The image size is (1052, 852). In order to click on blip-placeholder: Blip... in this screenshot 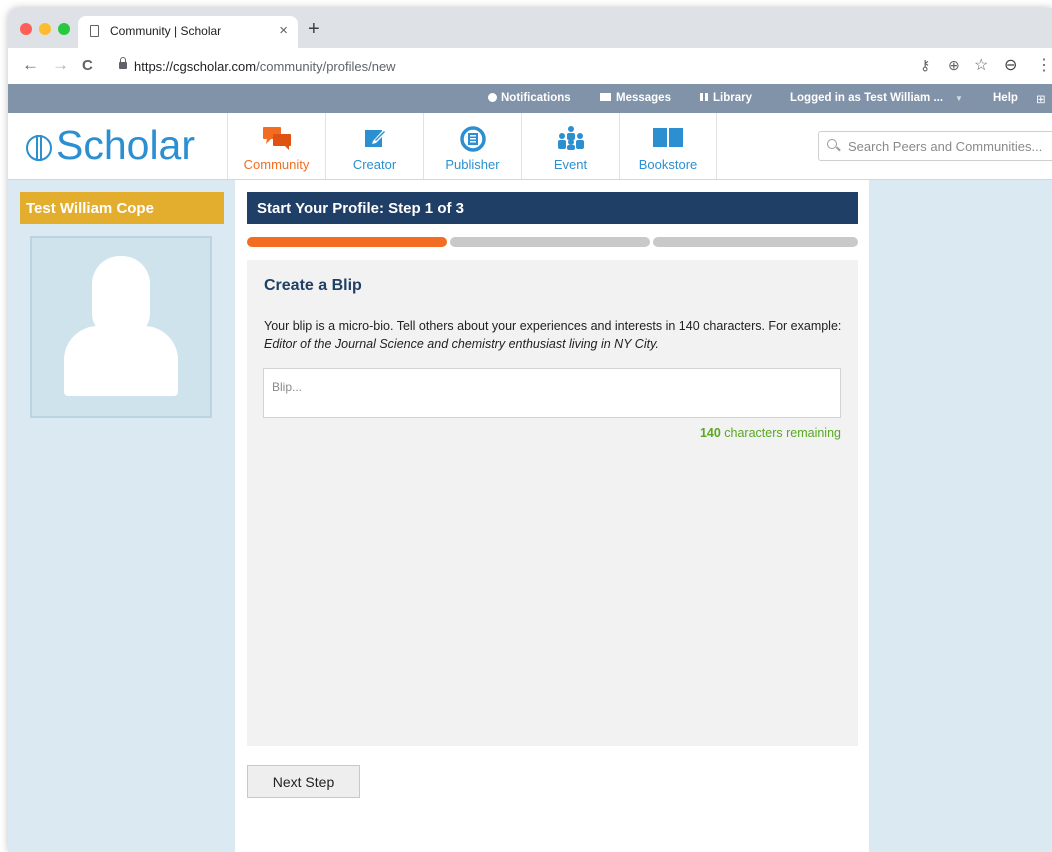, I will do `click(287, 387)`.